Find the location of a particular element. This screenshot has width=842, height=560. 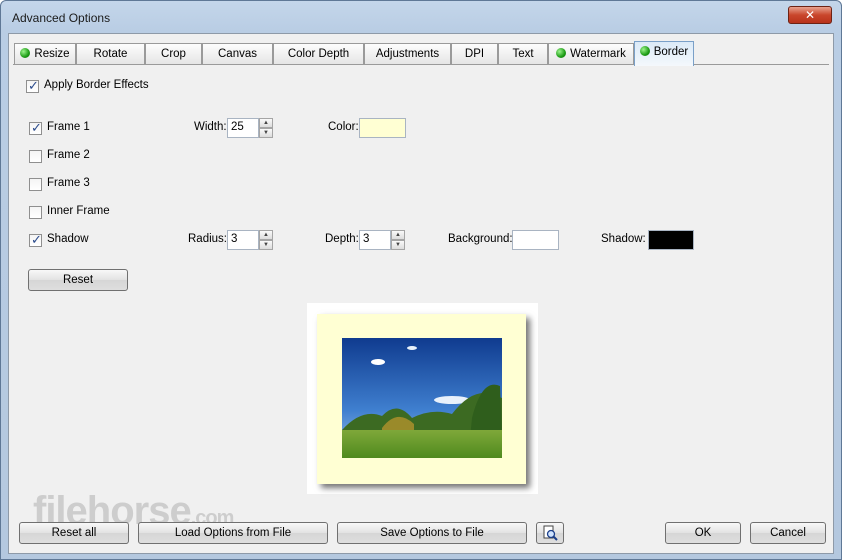

cancel-button: Cancel is located at coordinates (788, 533).